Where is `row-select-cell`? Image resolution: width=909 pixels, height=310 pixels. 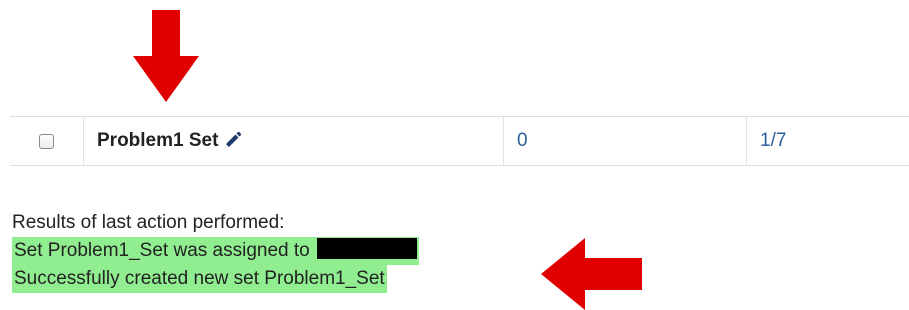 row-select-cell is located at coordinates (46, 141).